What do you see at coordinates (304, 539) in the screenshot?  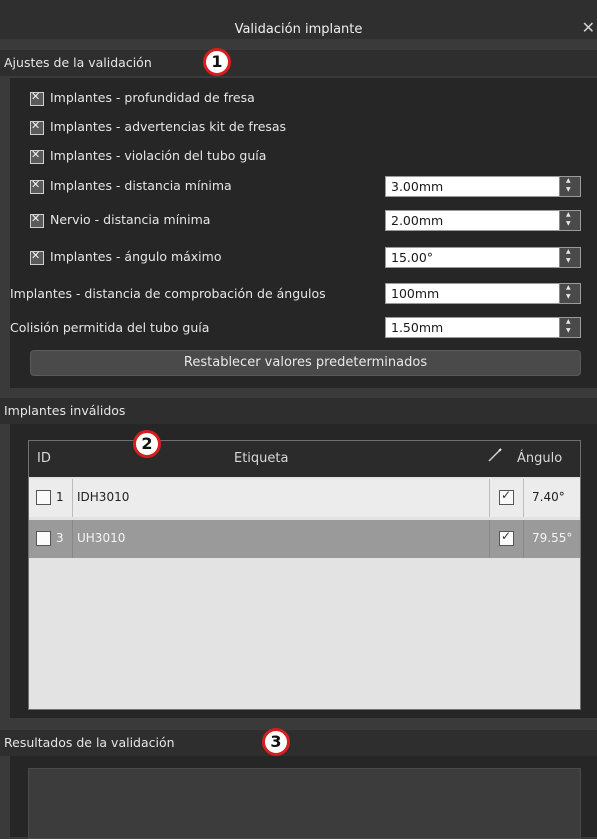 I see `table-row-selected: 3 UH3010 79.55°` at bounding box center [304, 539].